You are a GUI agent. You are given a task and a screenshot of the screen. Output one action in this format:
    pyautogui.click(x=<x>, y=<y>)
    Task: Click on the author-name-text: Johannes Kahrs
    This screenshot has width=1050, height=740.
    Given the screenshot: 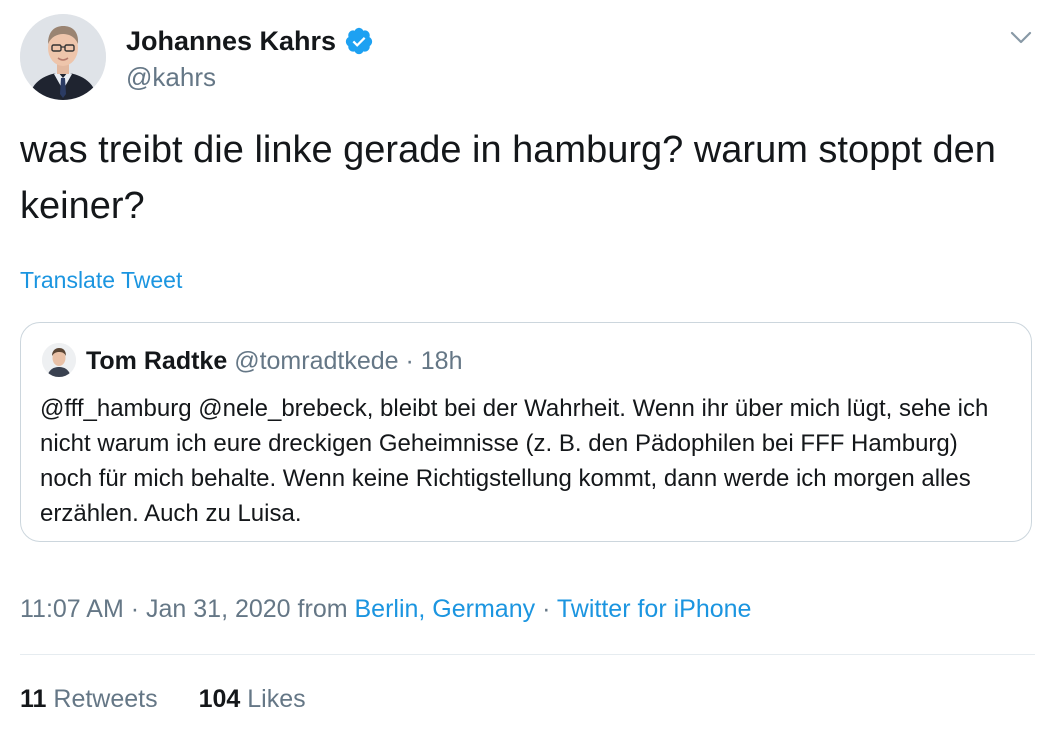 What is the action you would take?
    pyautogui.click(x=231, y=41)
    